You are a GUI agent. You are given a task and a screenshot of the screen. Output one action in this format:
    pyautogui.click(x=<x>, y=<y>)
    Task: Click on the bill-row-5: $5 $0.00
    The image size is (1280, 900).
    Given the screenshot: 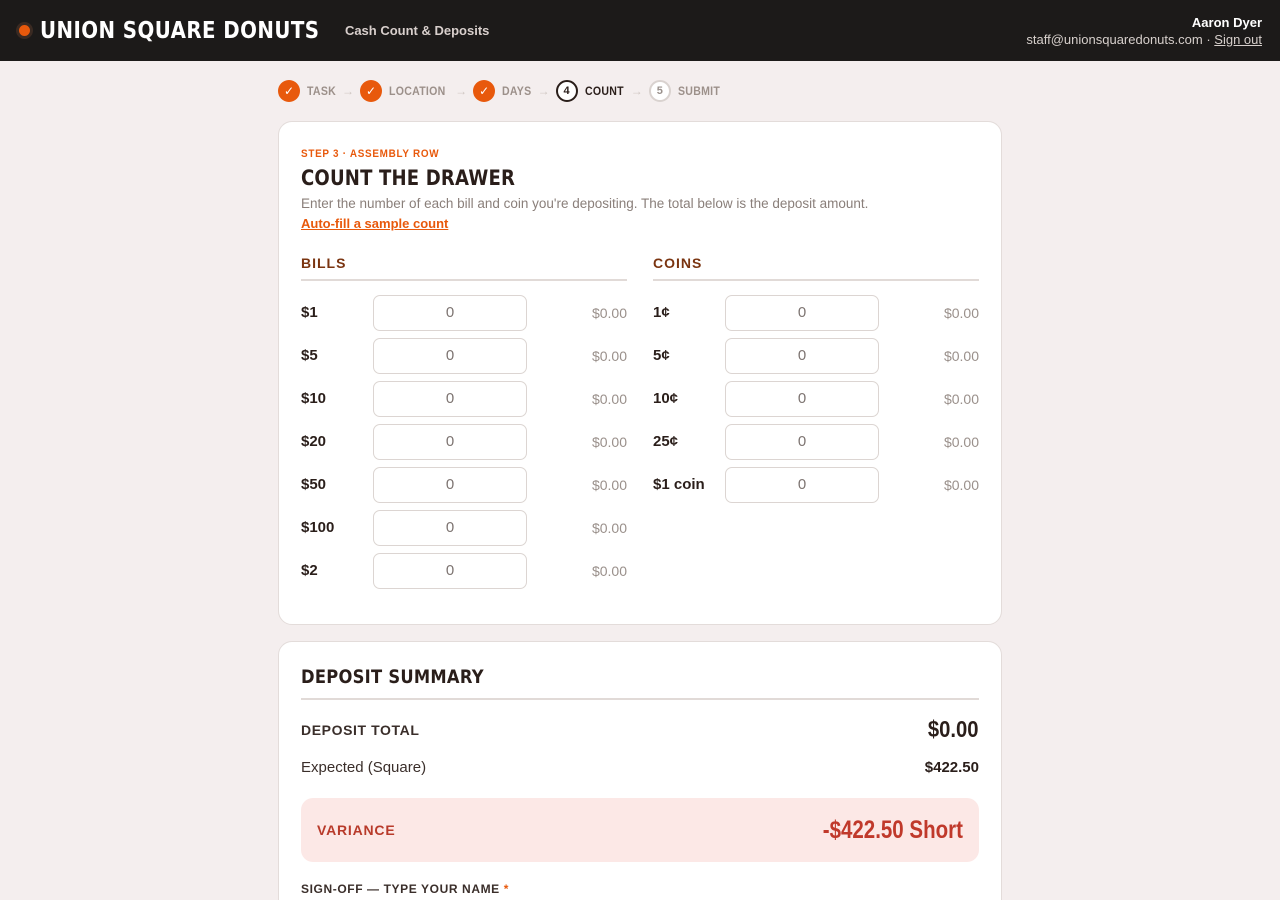 What is the action you would take?
    pyautogui.click(x=464, y=355)
    